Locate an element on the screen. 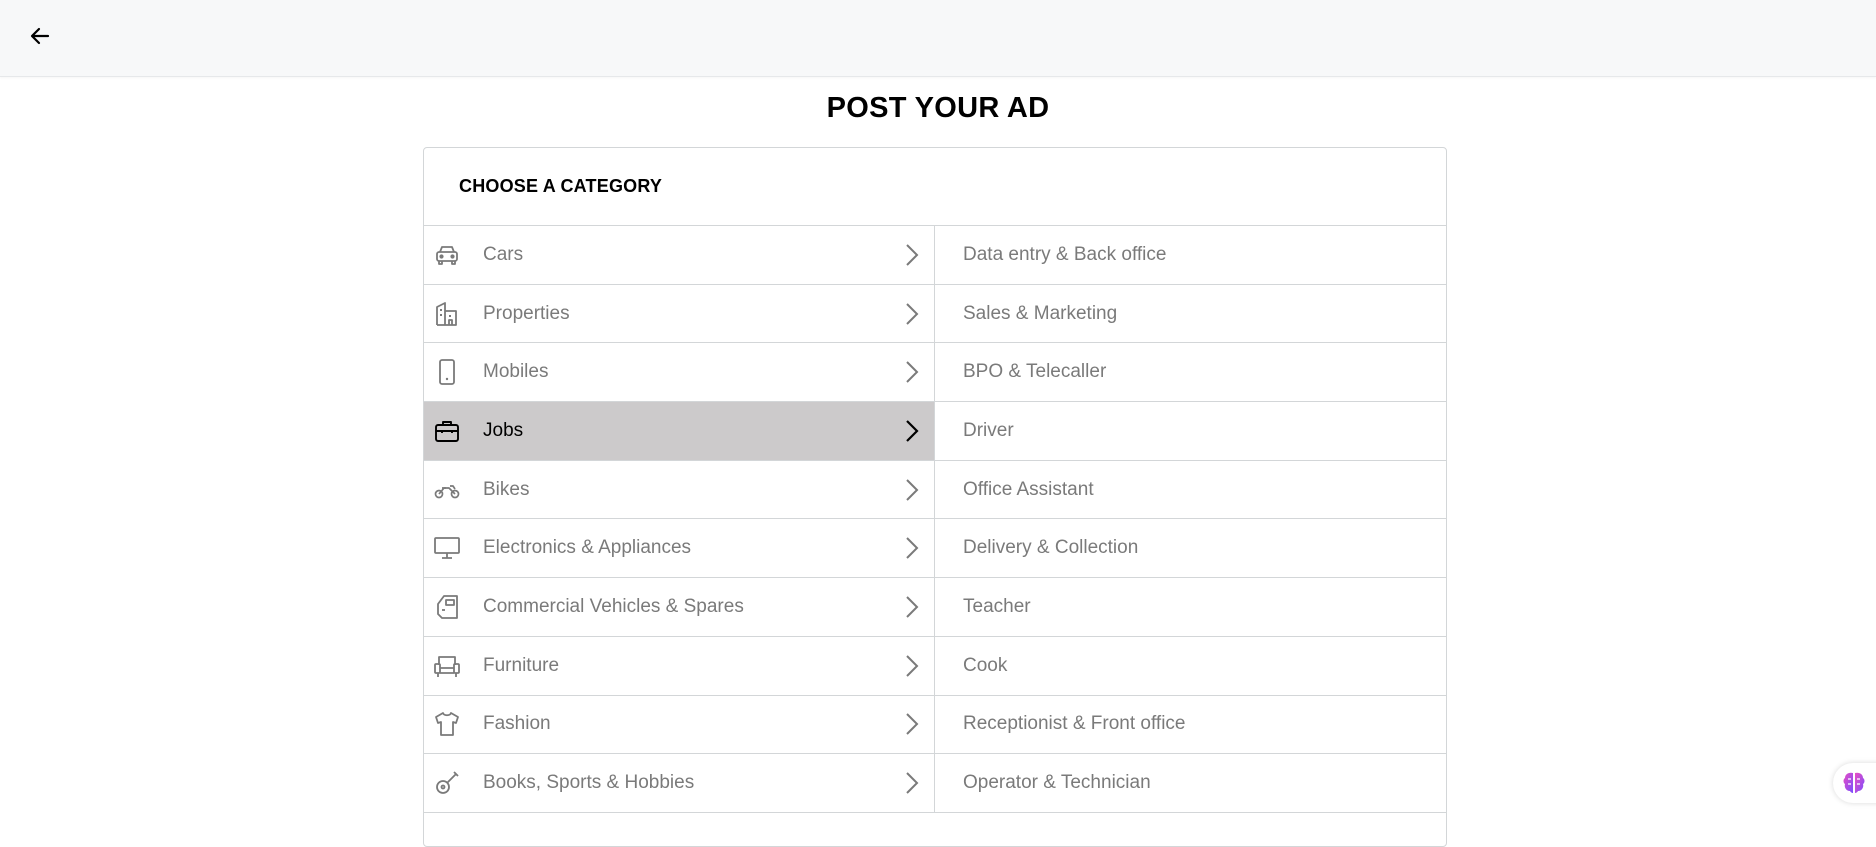  category-item-cars: Cars is located at coordinates (679, 255).